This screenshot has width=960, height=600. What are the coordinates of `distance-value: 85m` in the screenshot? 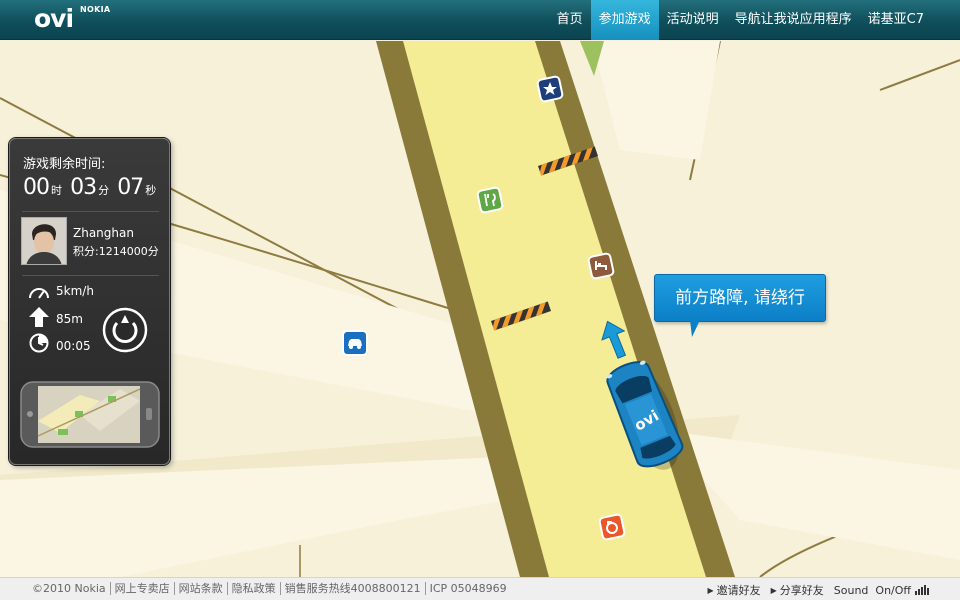 It's located at (69, 319).